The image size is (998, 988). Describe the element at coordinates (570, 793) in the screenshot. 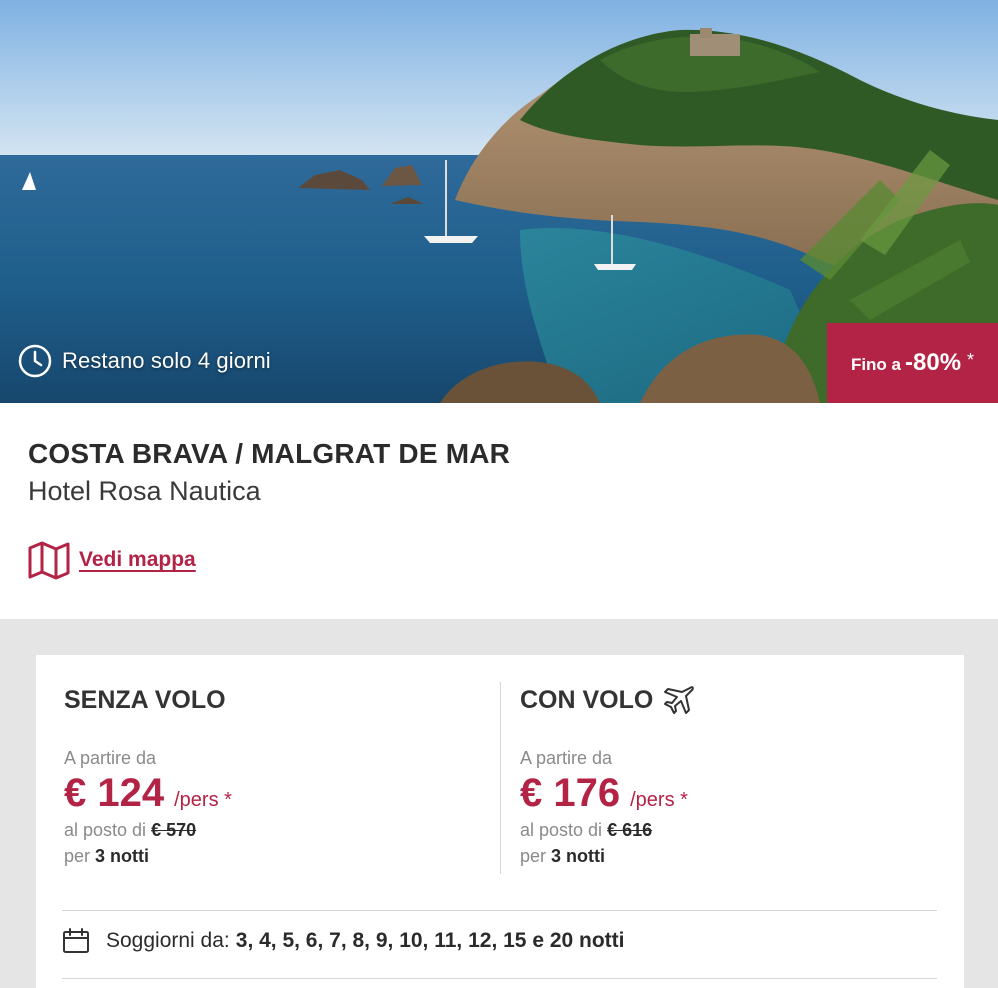

I see `price-value: € 176` at that location.